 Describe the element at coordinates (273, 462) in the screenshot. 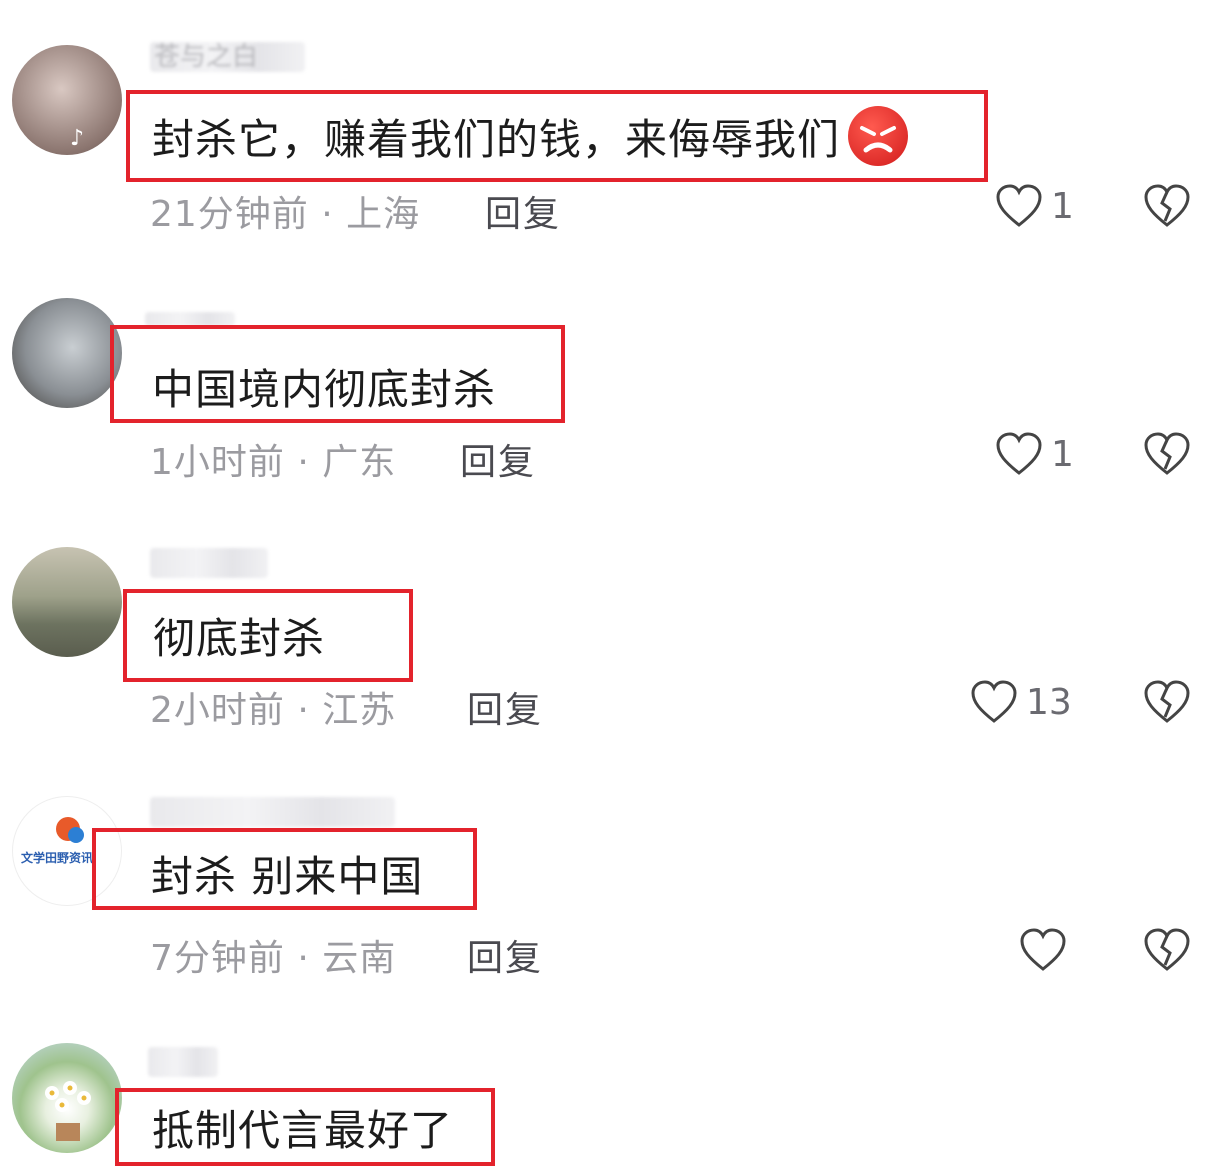

I see `comment-meta: 1小时前 · 广东` at that location.